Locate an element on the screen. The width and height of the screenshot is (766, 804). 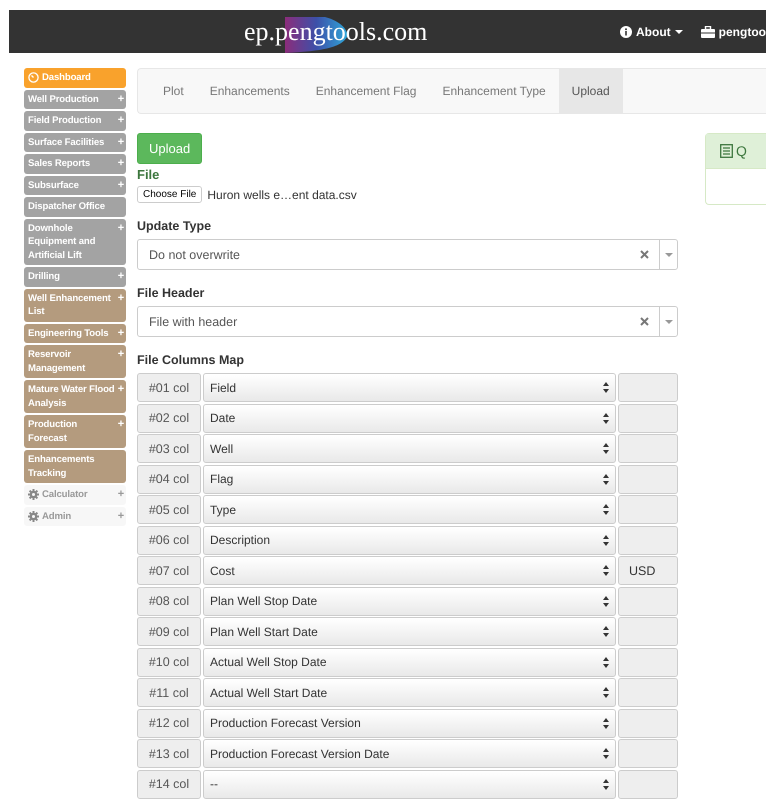
column-number: #04 col is located at coordinates (169, 479).